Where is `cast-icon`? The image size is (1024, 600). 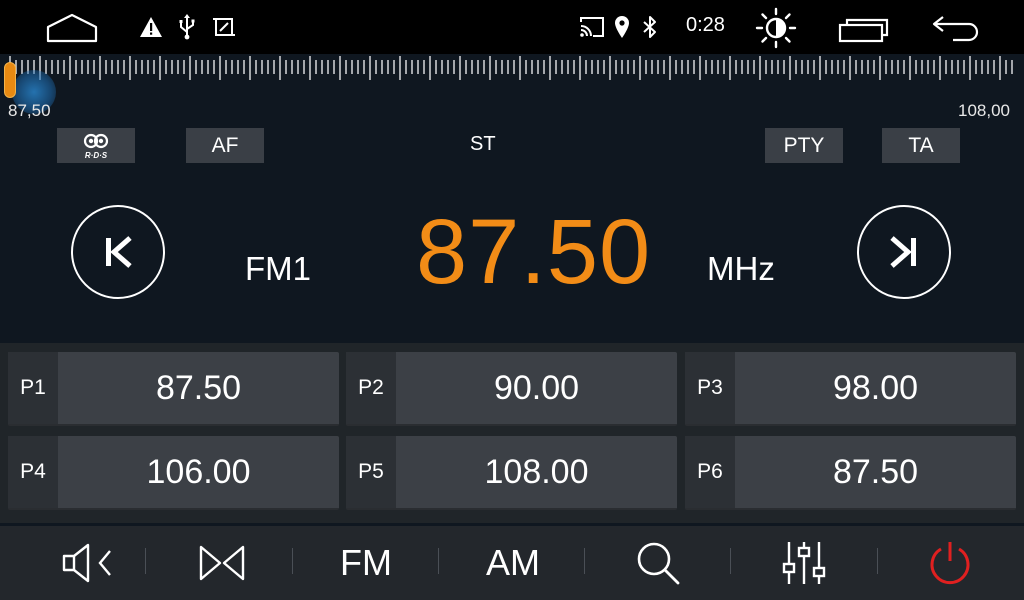
cast-icon is located at coordinates (592, 27).